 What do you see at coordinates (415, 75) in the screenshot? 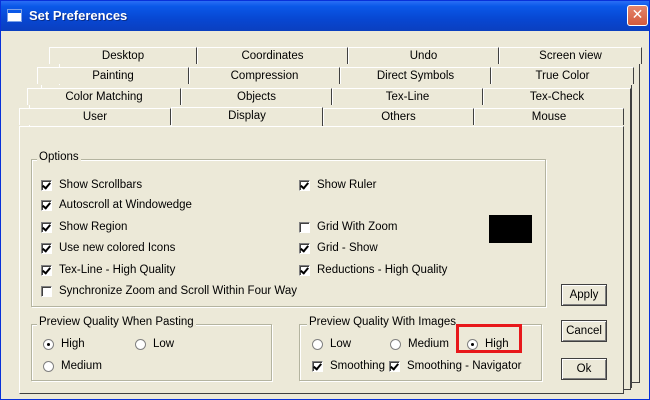
I see `tab-direct-symbols: Direct Symbols` at bounding box center [415, 75].